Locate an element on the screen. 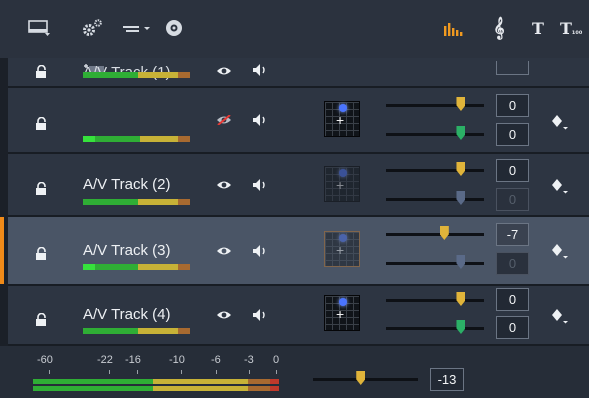 The height and width of the screenshot is (398, 589). track-list-icon is located at coordinates (39, 28).